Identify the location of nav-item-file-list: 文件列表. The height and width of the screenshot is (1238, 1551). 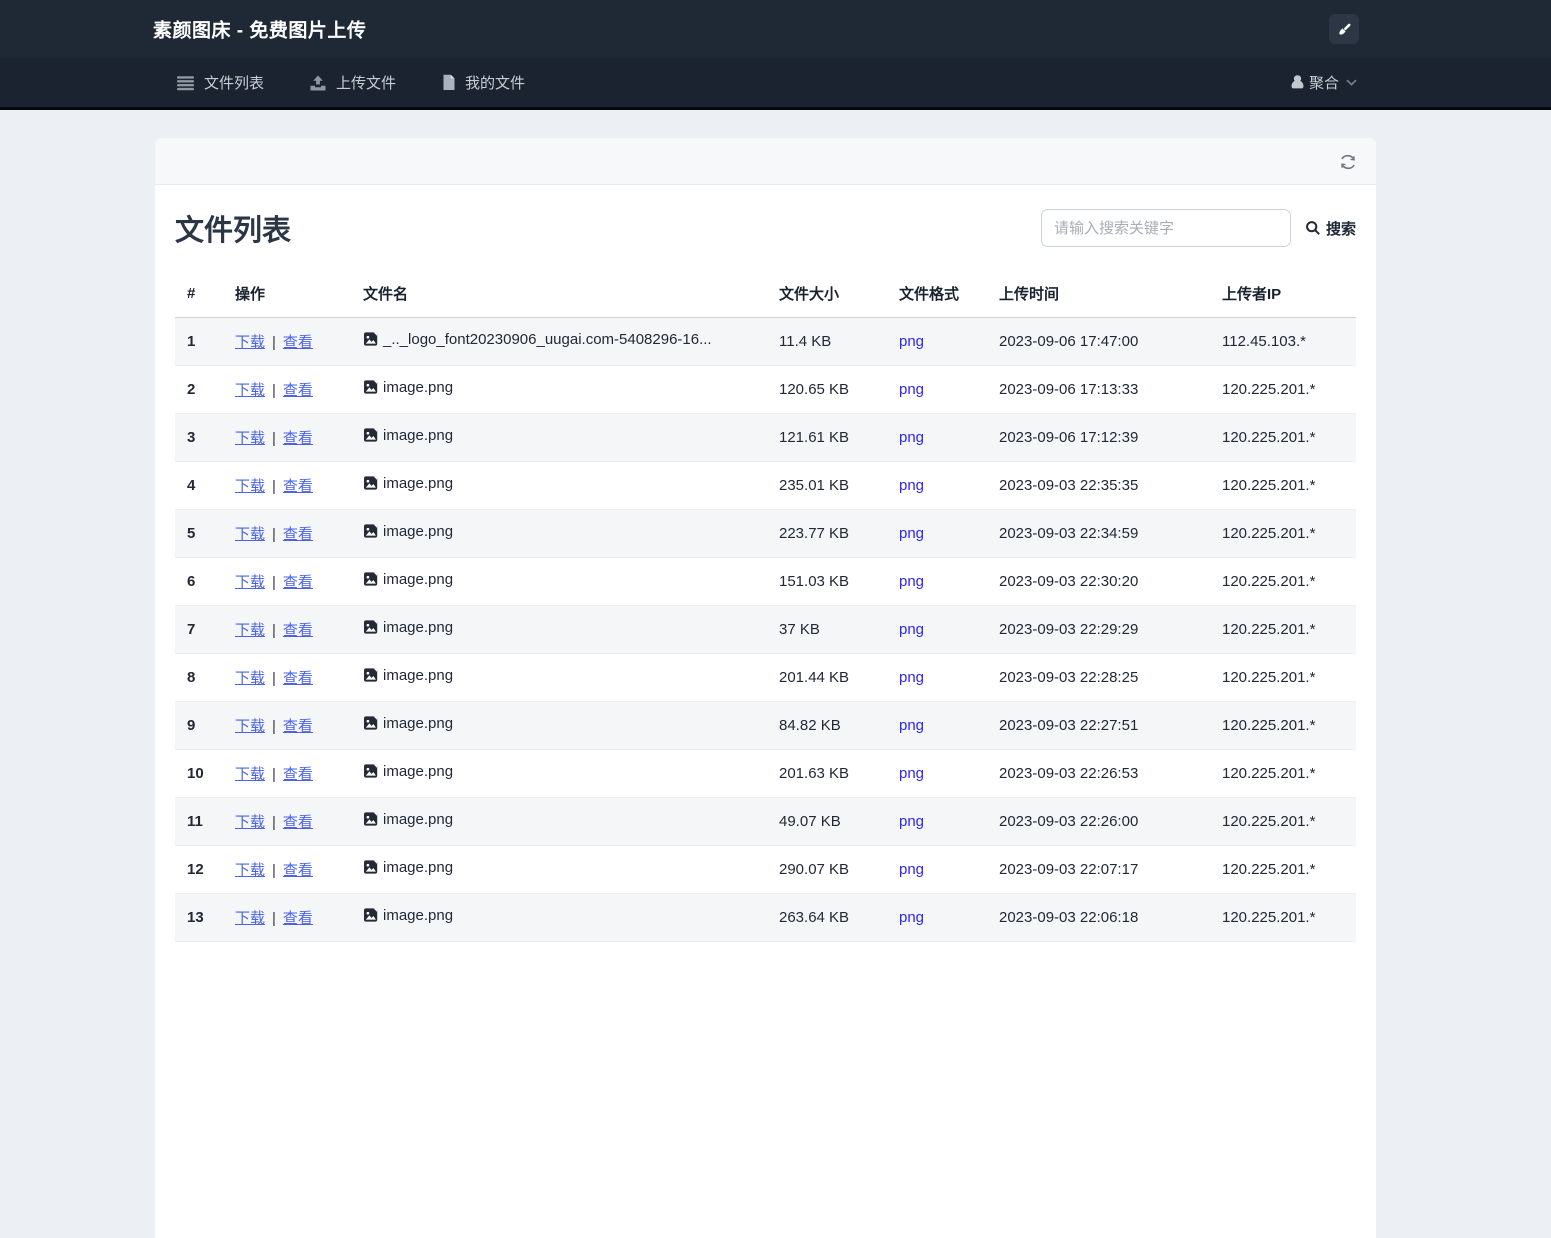
(220, 82).